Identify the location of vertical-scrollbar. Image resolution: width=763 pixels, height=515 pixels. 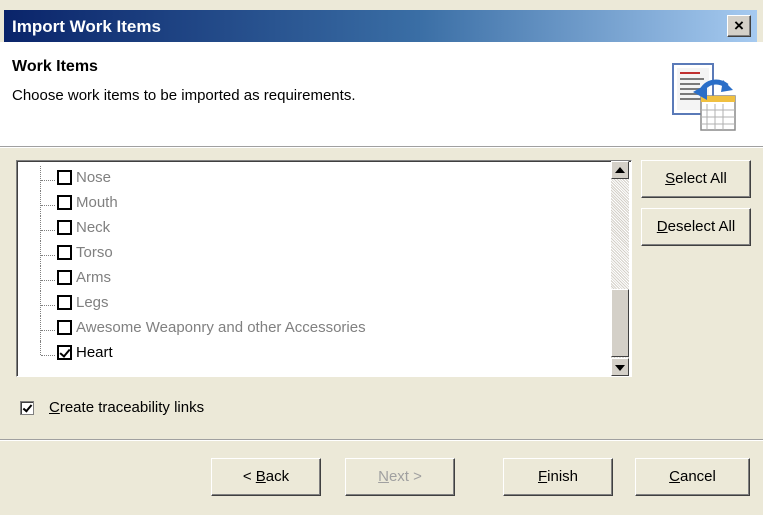
(620, 268).